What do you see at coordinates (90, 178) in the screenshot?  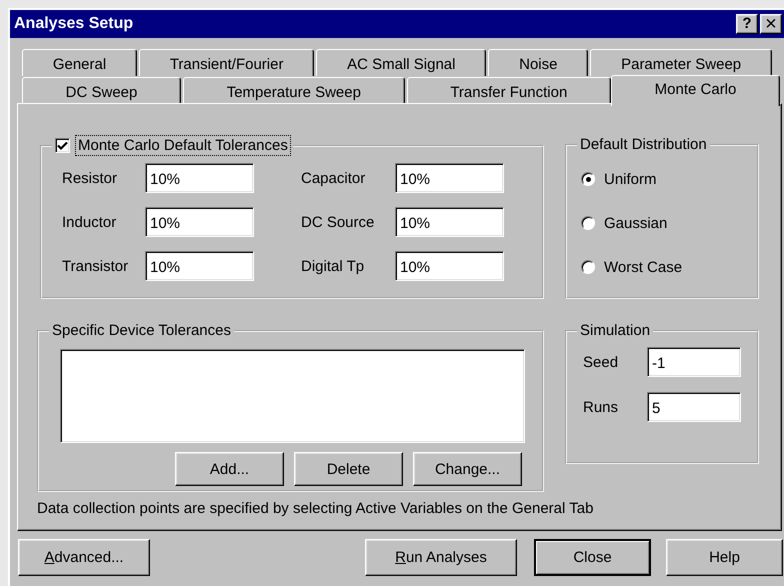 I see `field-label: Resistor` at bounding box center [90, 178].